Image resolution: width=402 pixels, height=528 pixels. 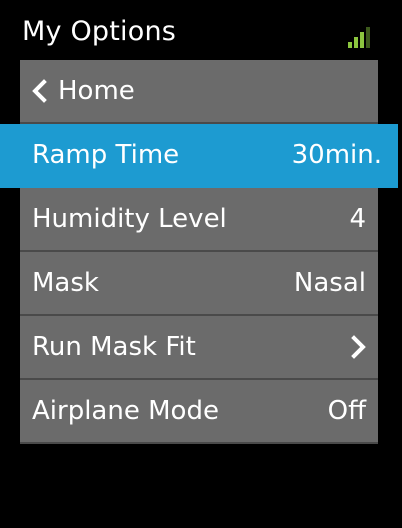 What do you see at coordinates (39, 91) in the screenshot?
I see `chevron-left-icon` at bounding box center [39, 91].